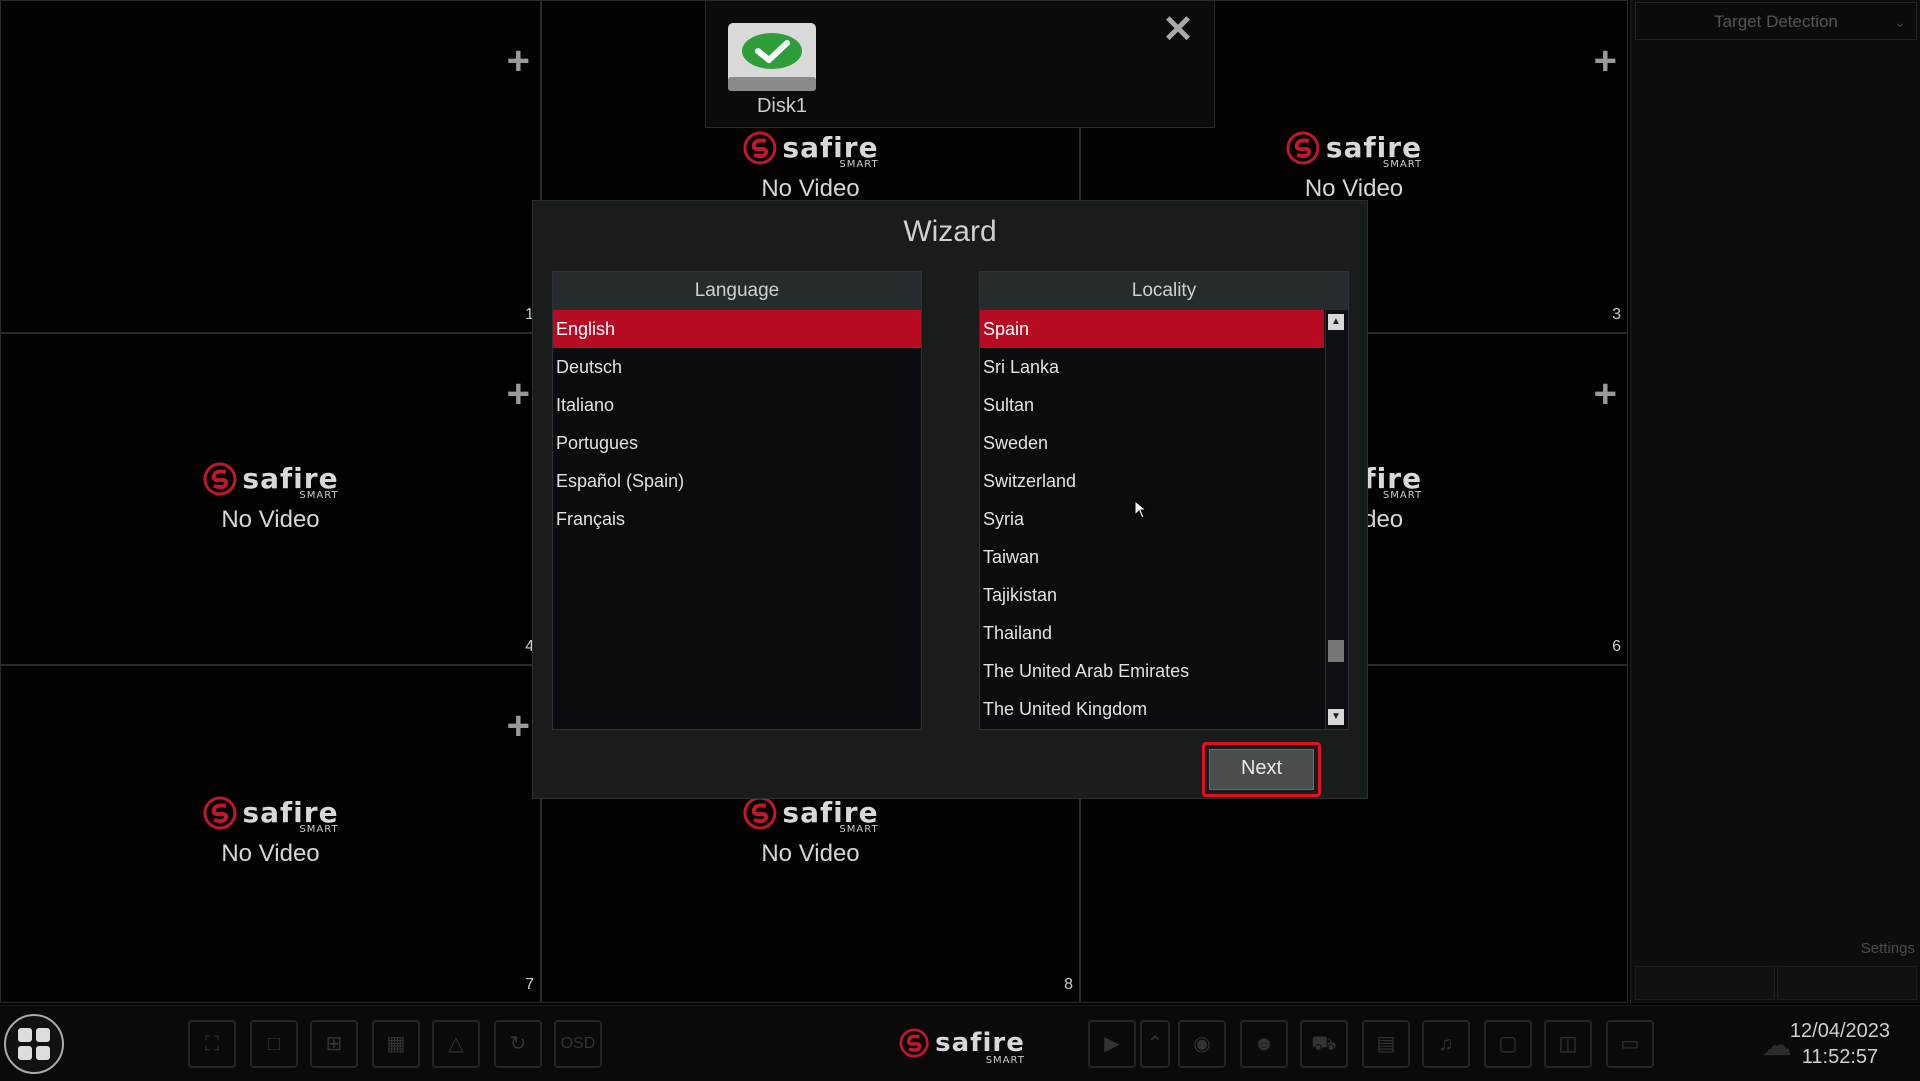 This screenshot has height=1081, width=1920. What do you see at coordinates (1839, 1031) in the screenshot?
I see `date-label: 12/04/2023` at bounding box center [1839, 1031].